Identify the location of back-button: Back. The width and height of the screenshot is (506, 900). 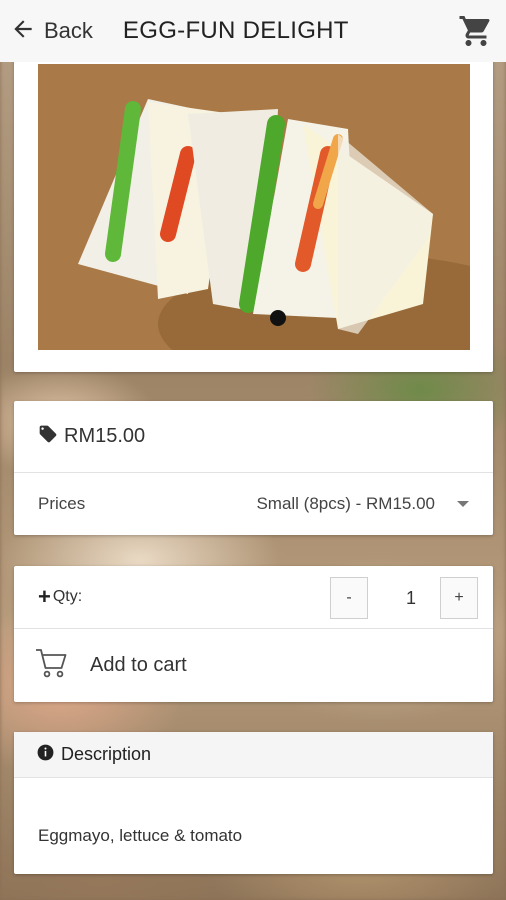
(51, 31).